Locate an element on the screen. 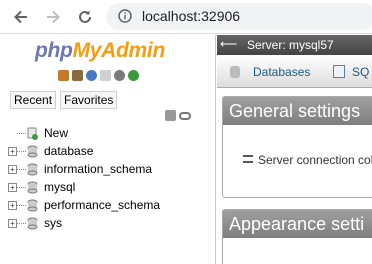  collapse-all-icon is located at coordinates (170, 115).